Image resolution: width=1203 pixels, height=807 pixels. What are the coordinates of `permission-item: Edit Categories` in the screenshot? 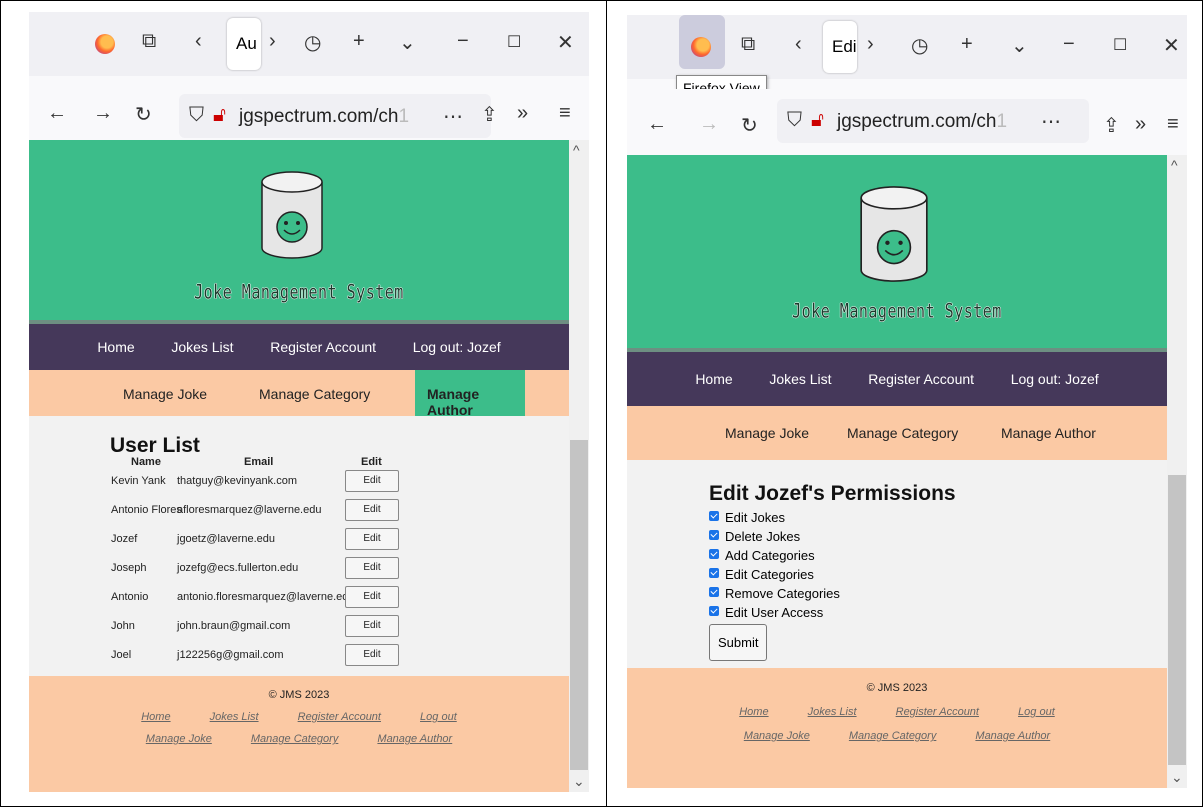 It's located at (938, 574).